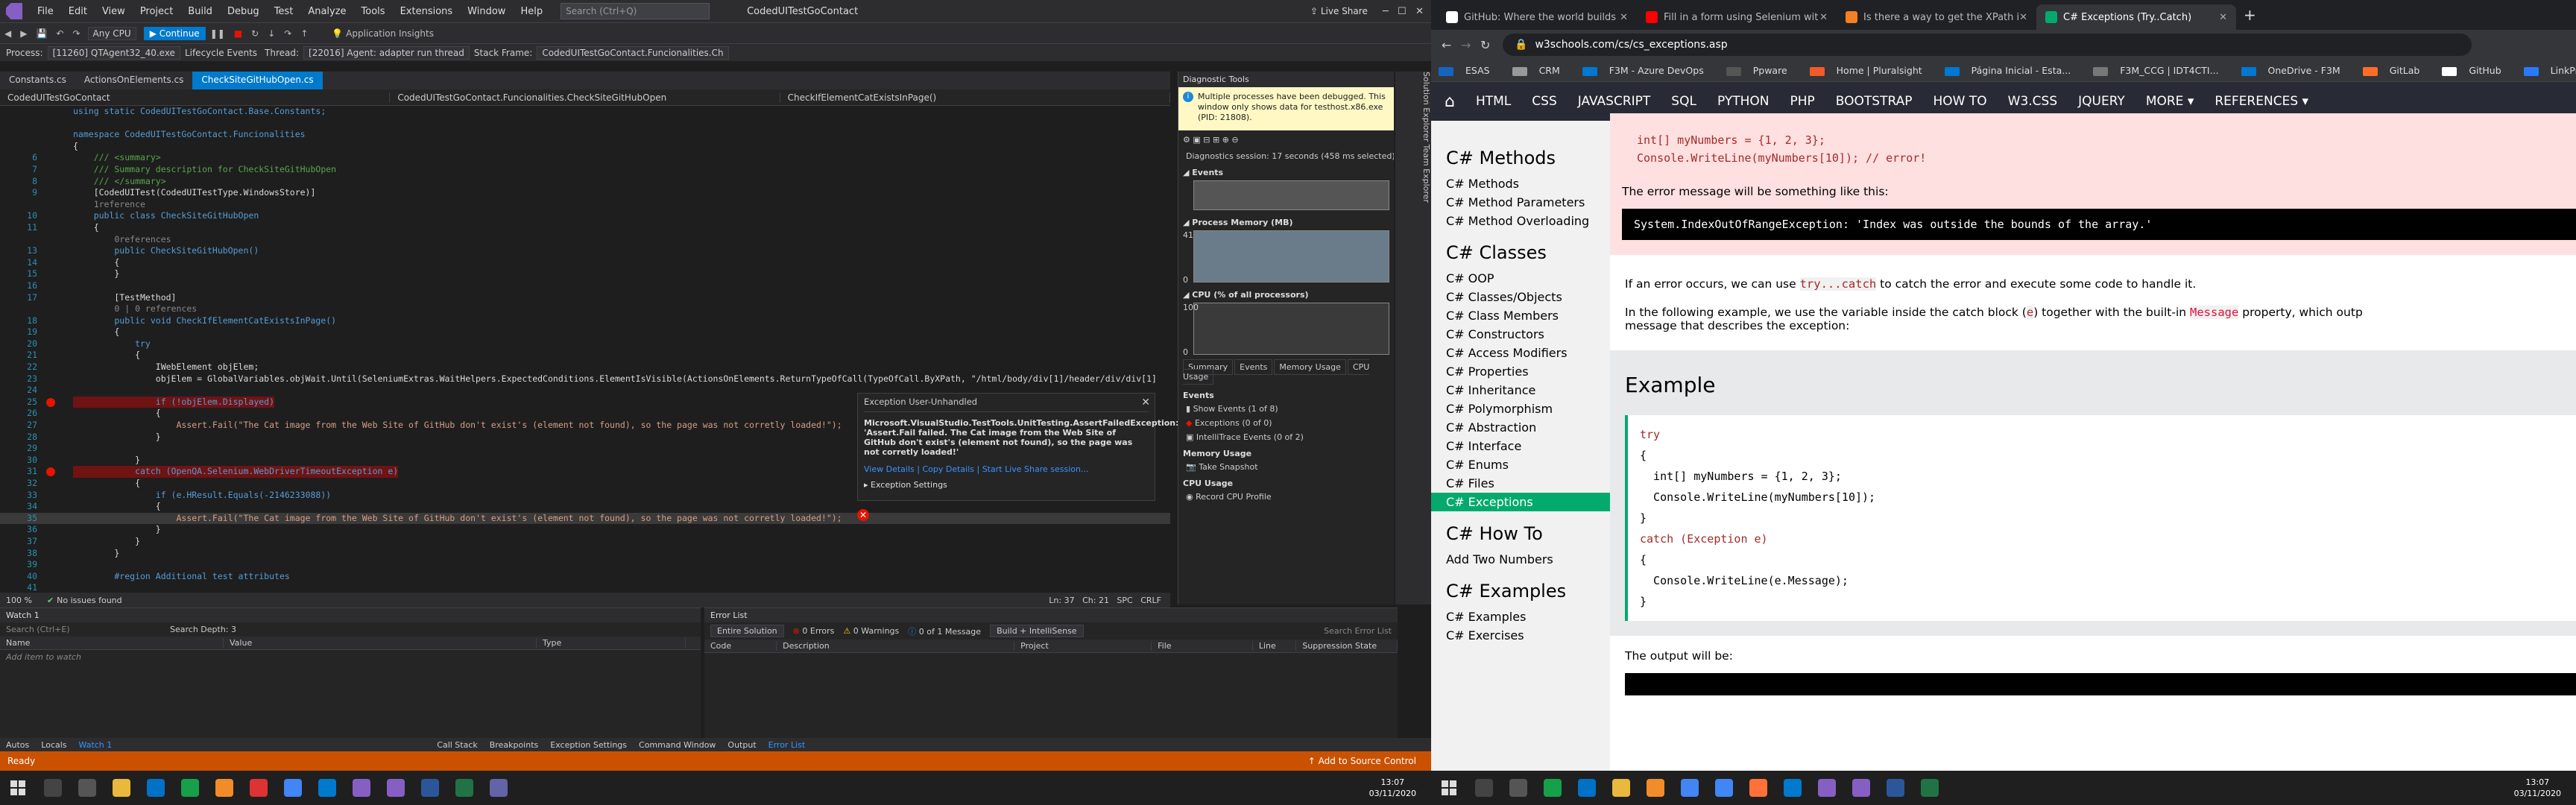 Image resolution: width=2576 pixels, height=805 pixels. What do you see at coordinates (457, 745) in the screenshot?
I see `bottom-tab: Call Stack` at bounding box center [457, 745].